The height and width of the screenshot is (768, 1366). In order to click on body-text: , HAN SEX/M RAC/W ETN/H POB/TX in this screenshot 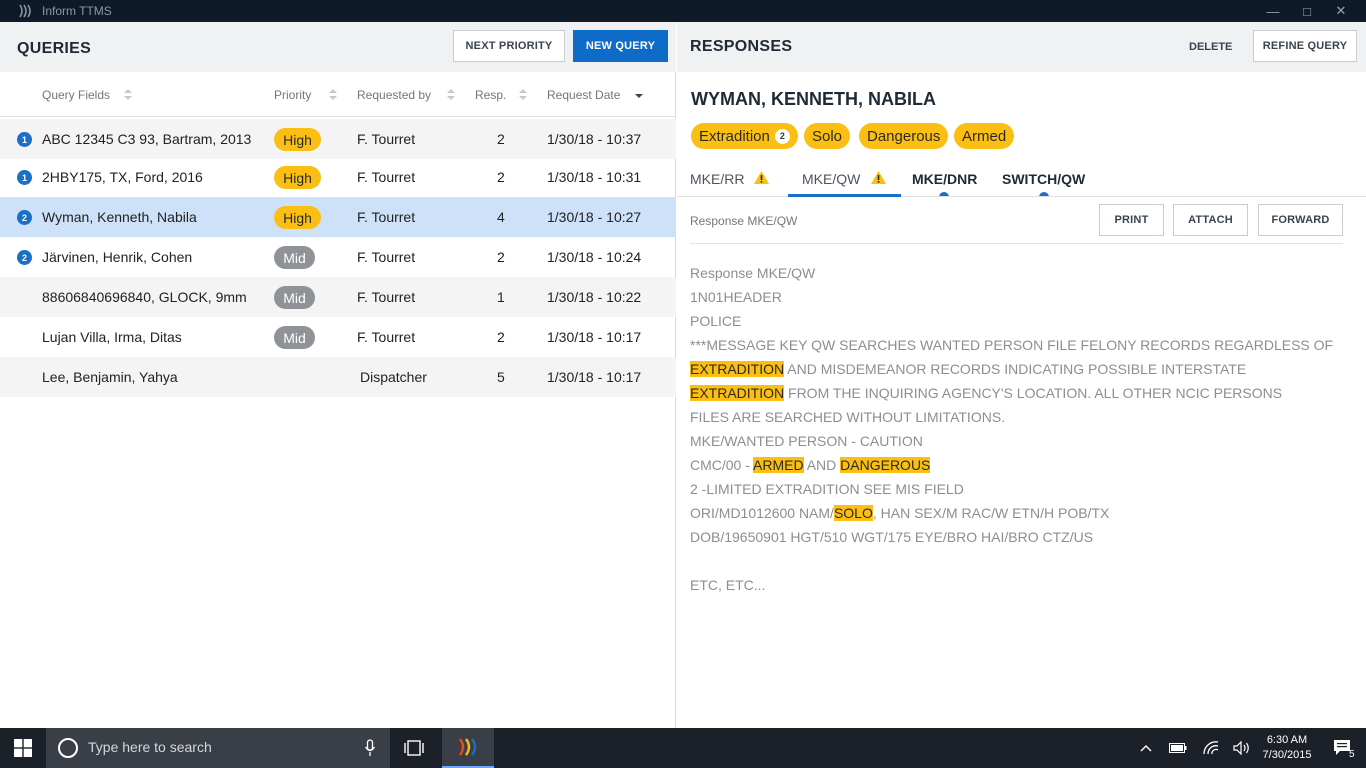, I will do `click(991, 513)`.